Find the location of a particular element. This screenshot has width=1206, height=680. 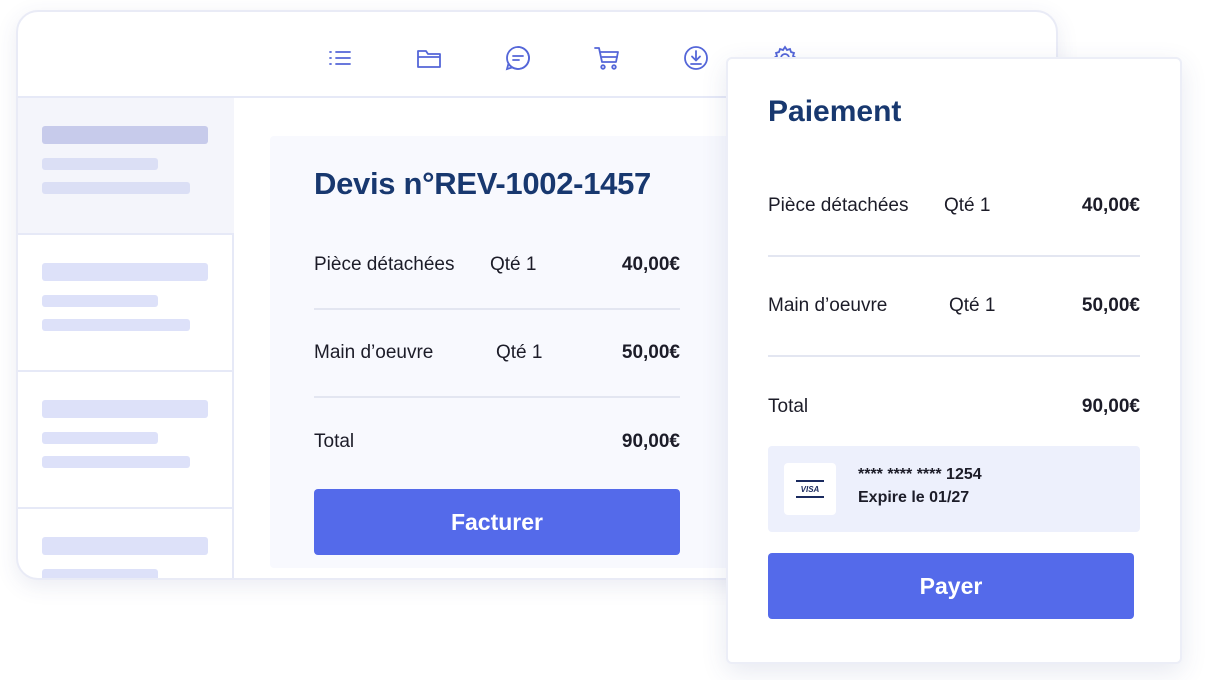

visa-icon: VISA is located at coordinates (810, 489).